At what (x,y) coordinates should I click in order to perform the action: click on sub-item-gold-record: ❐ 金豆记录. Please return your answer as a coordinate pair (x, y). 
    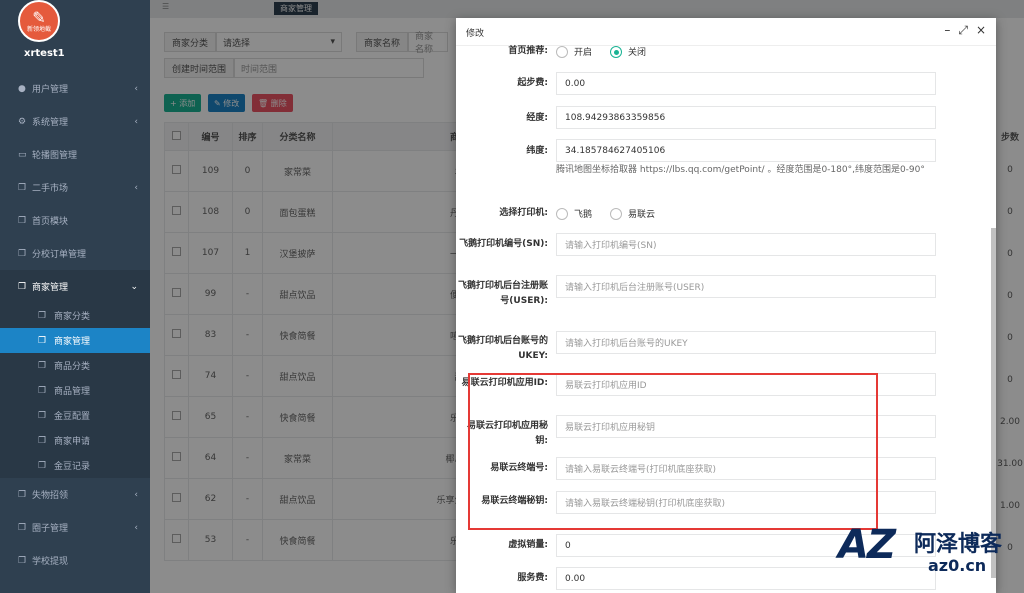
    Looking at the image, I should click on (75, 465).